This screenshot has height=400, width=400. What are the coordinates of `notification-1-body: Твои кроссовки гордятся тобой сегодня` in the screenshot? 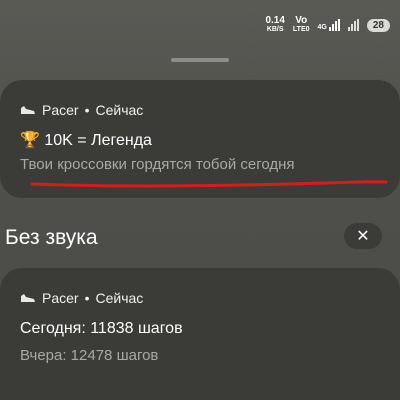 It's located at (157, 164).